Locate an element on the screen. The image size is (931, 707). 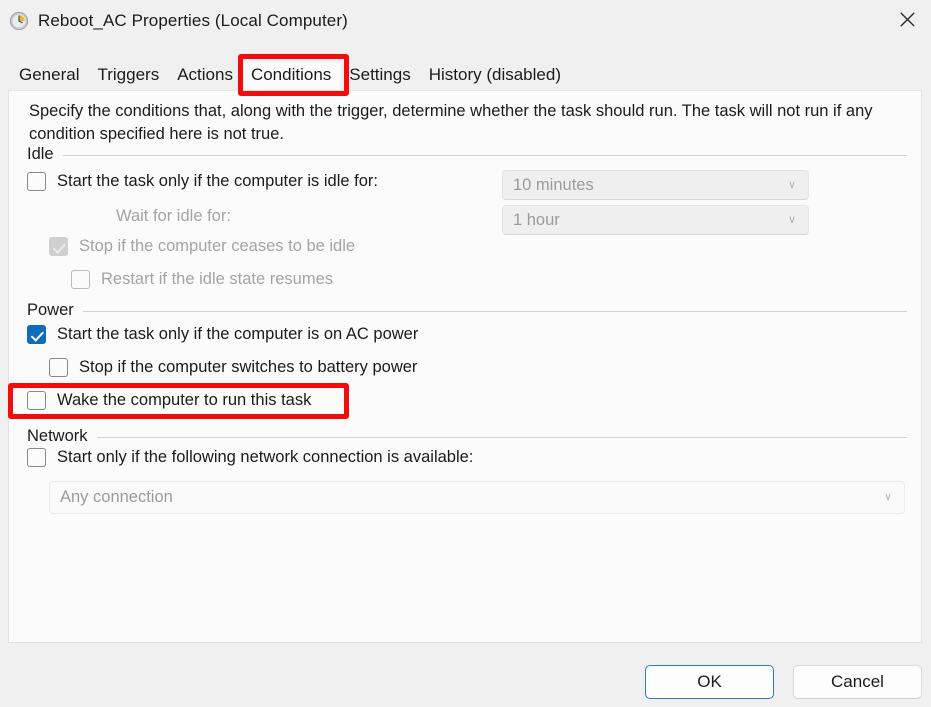
group-header-network: Network is located at coordinates (467, 436).